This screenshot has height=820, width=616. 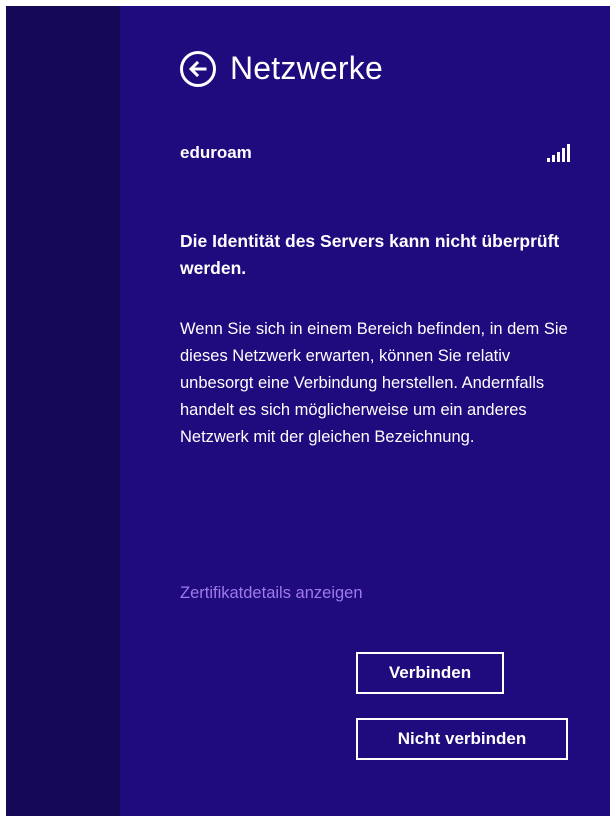 I want to click on back-arrow-circle-icon, so click(x=198, y=68).